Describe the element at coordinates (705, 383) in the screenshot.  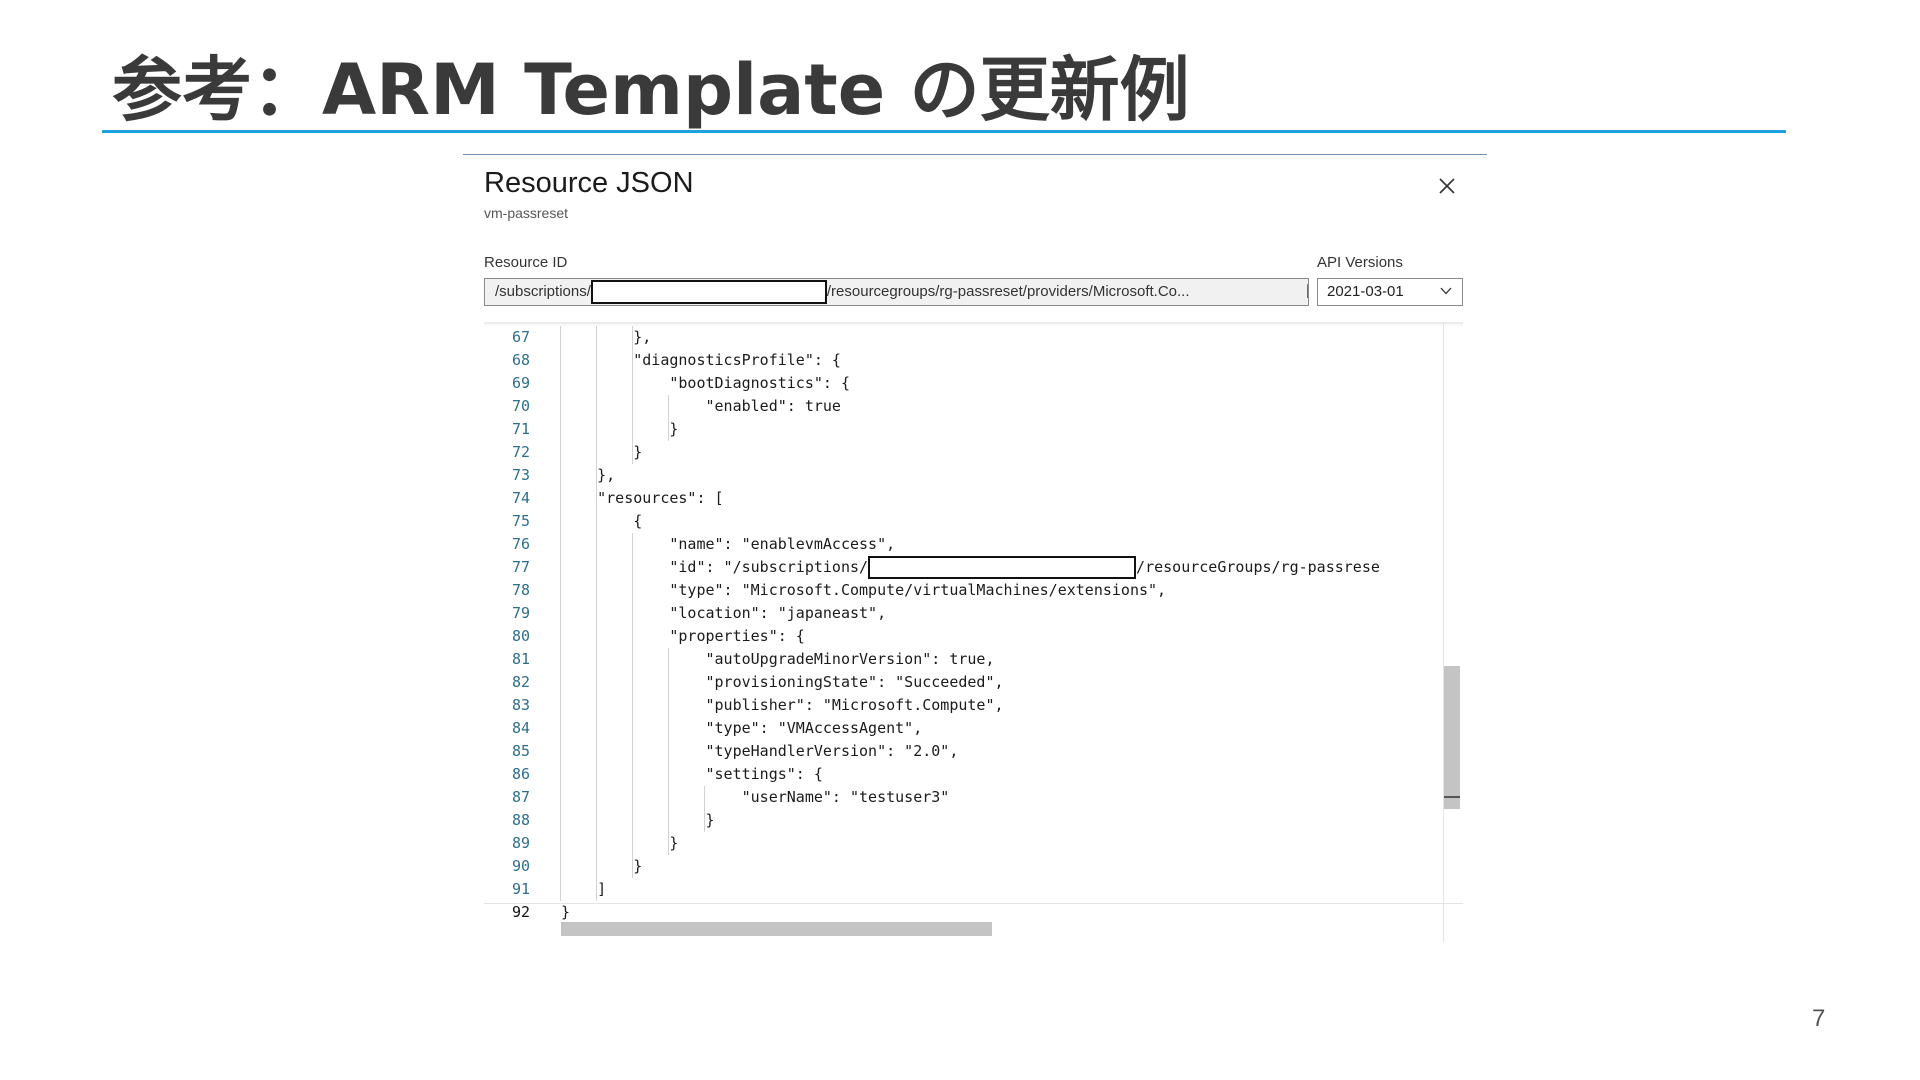
I see `code-text: "bootDiagnostics": {` at that location.